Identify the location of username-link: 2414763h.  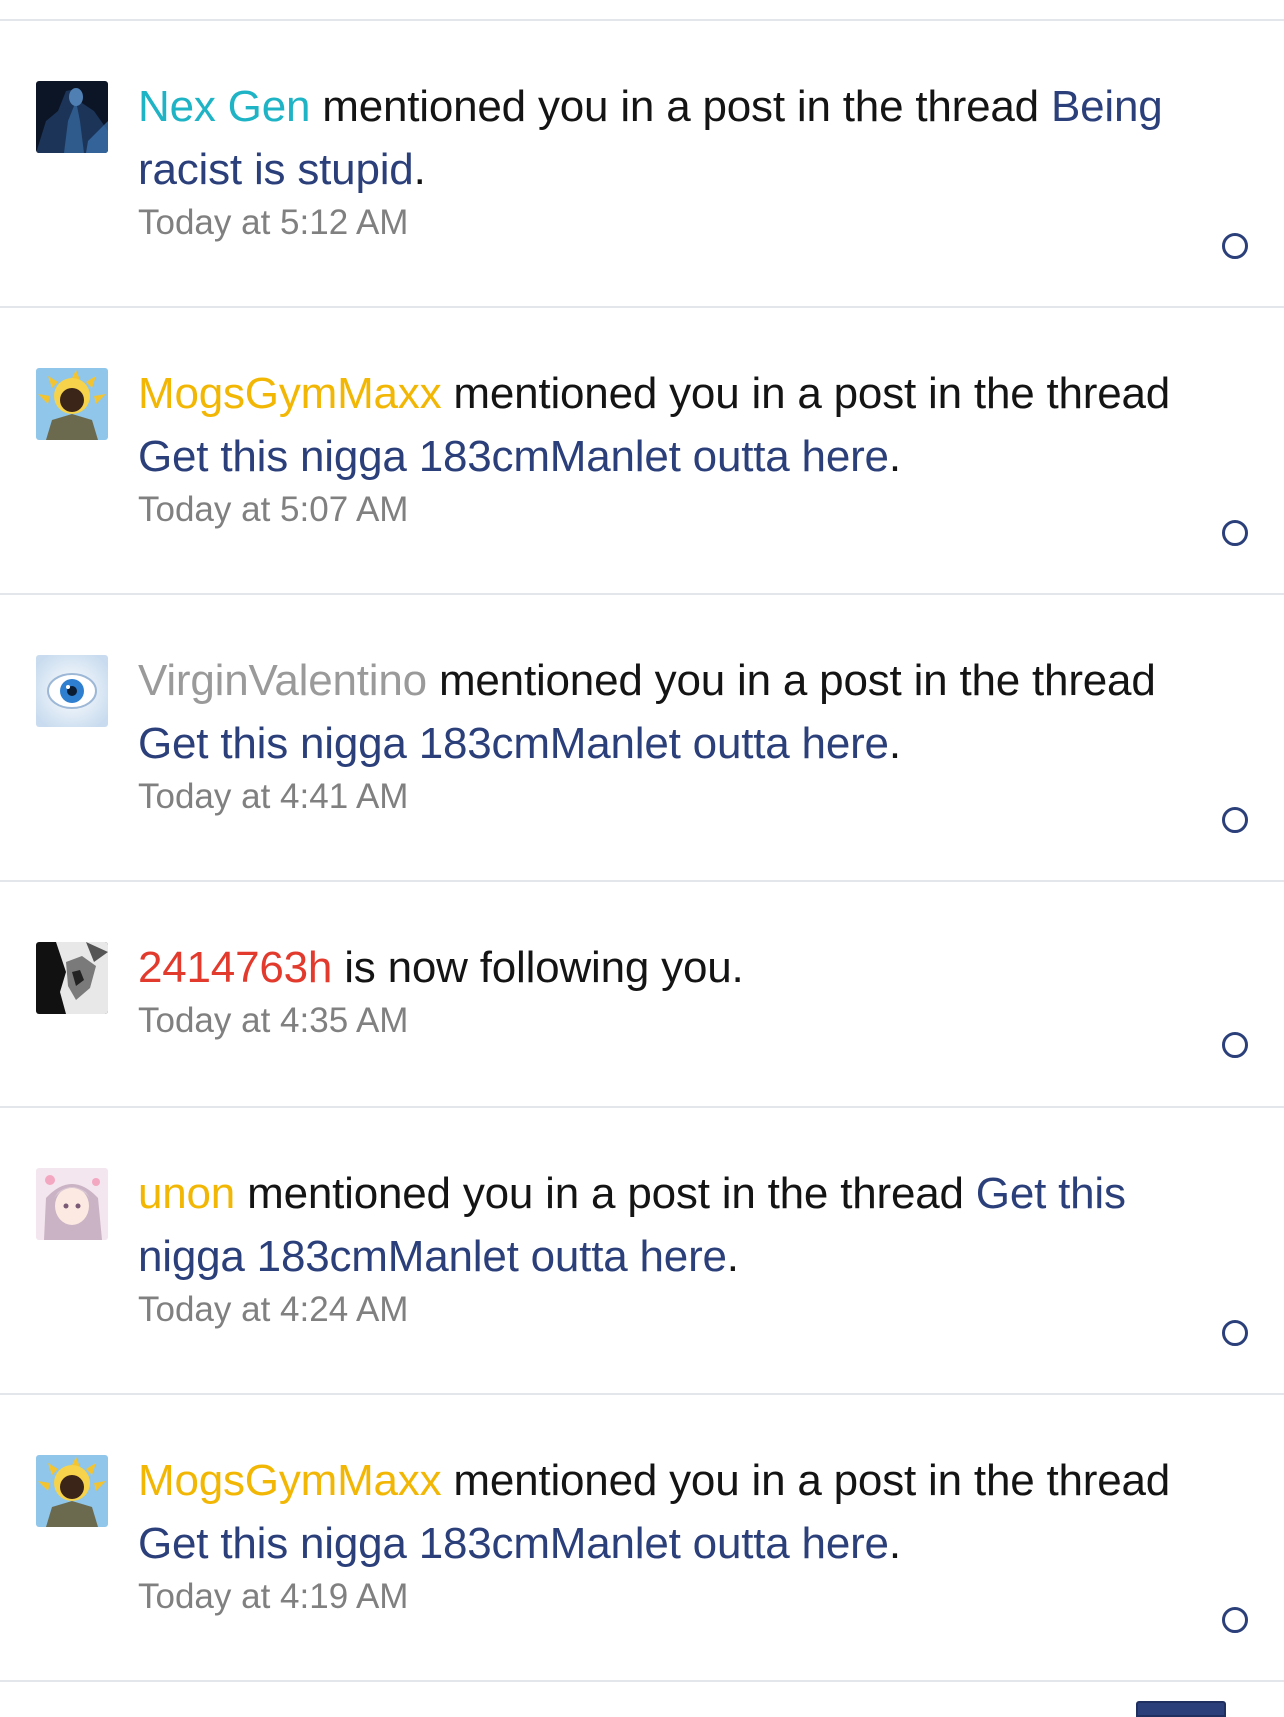
(235, 967).